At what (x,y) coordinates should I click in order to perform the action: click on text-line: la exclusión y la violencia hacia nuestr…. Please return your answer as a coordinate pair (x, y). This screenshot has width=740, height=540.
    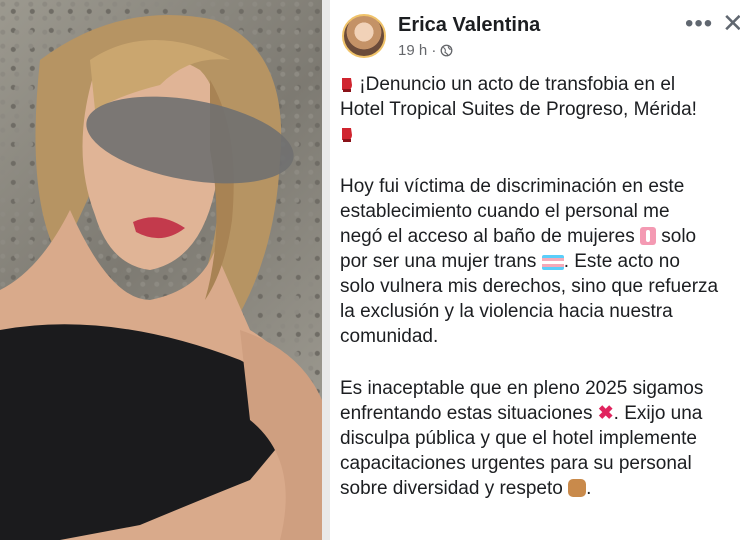
    Looking at the image, I should click on (540, 311).